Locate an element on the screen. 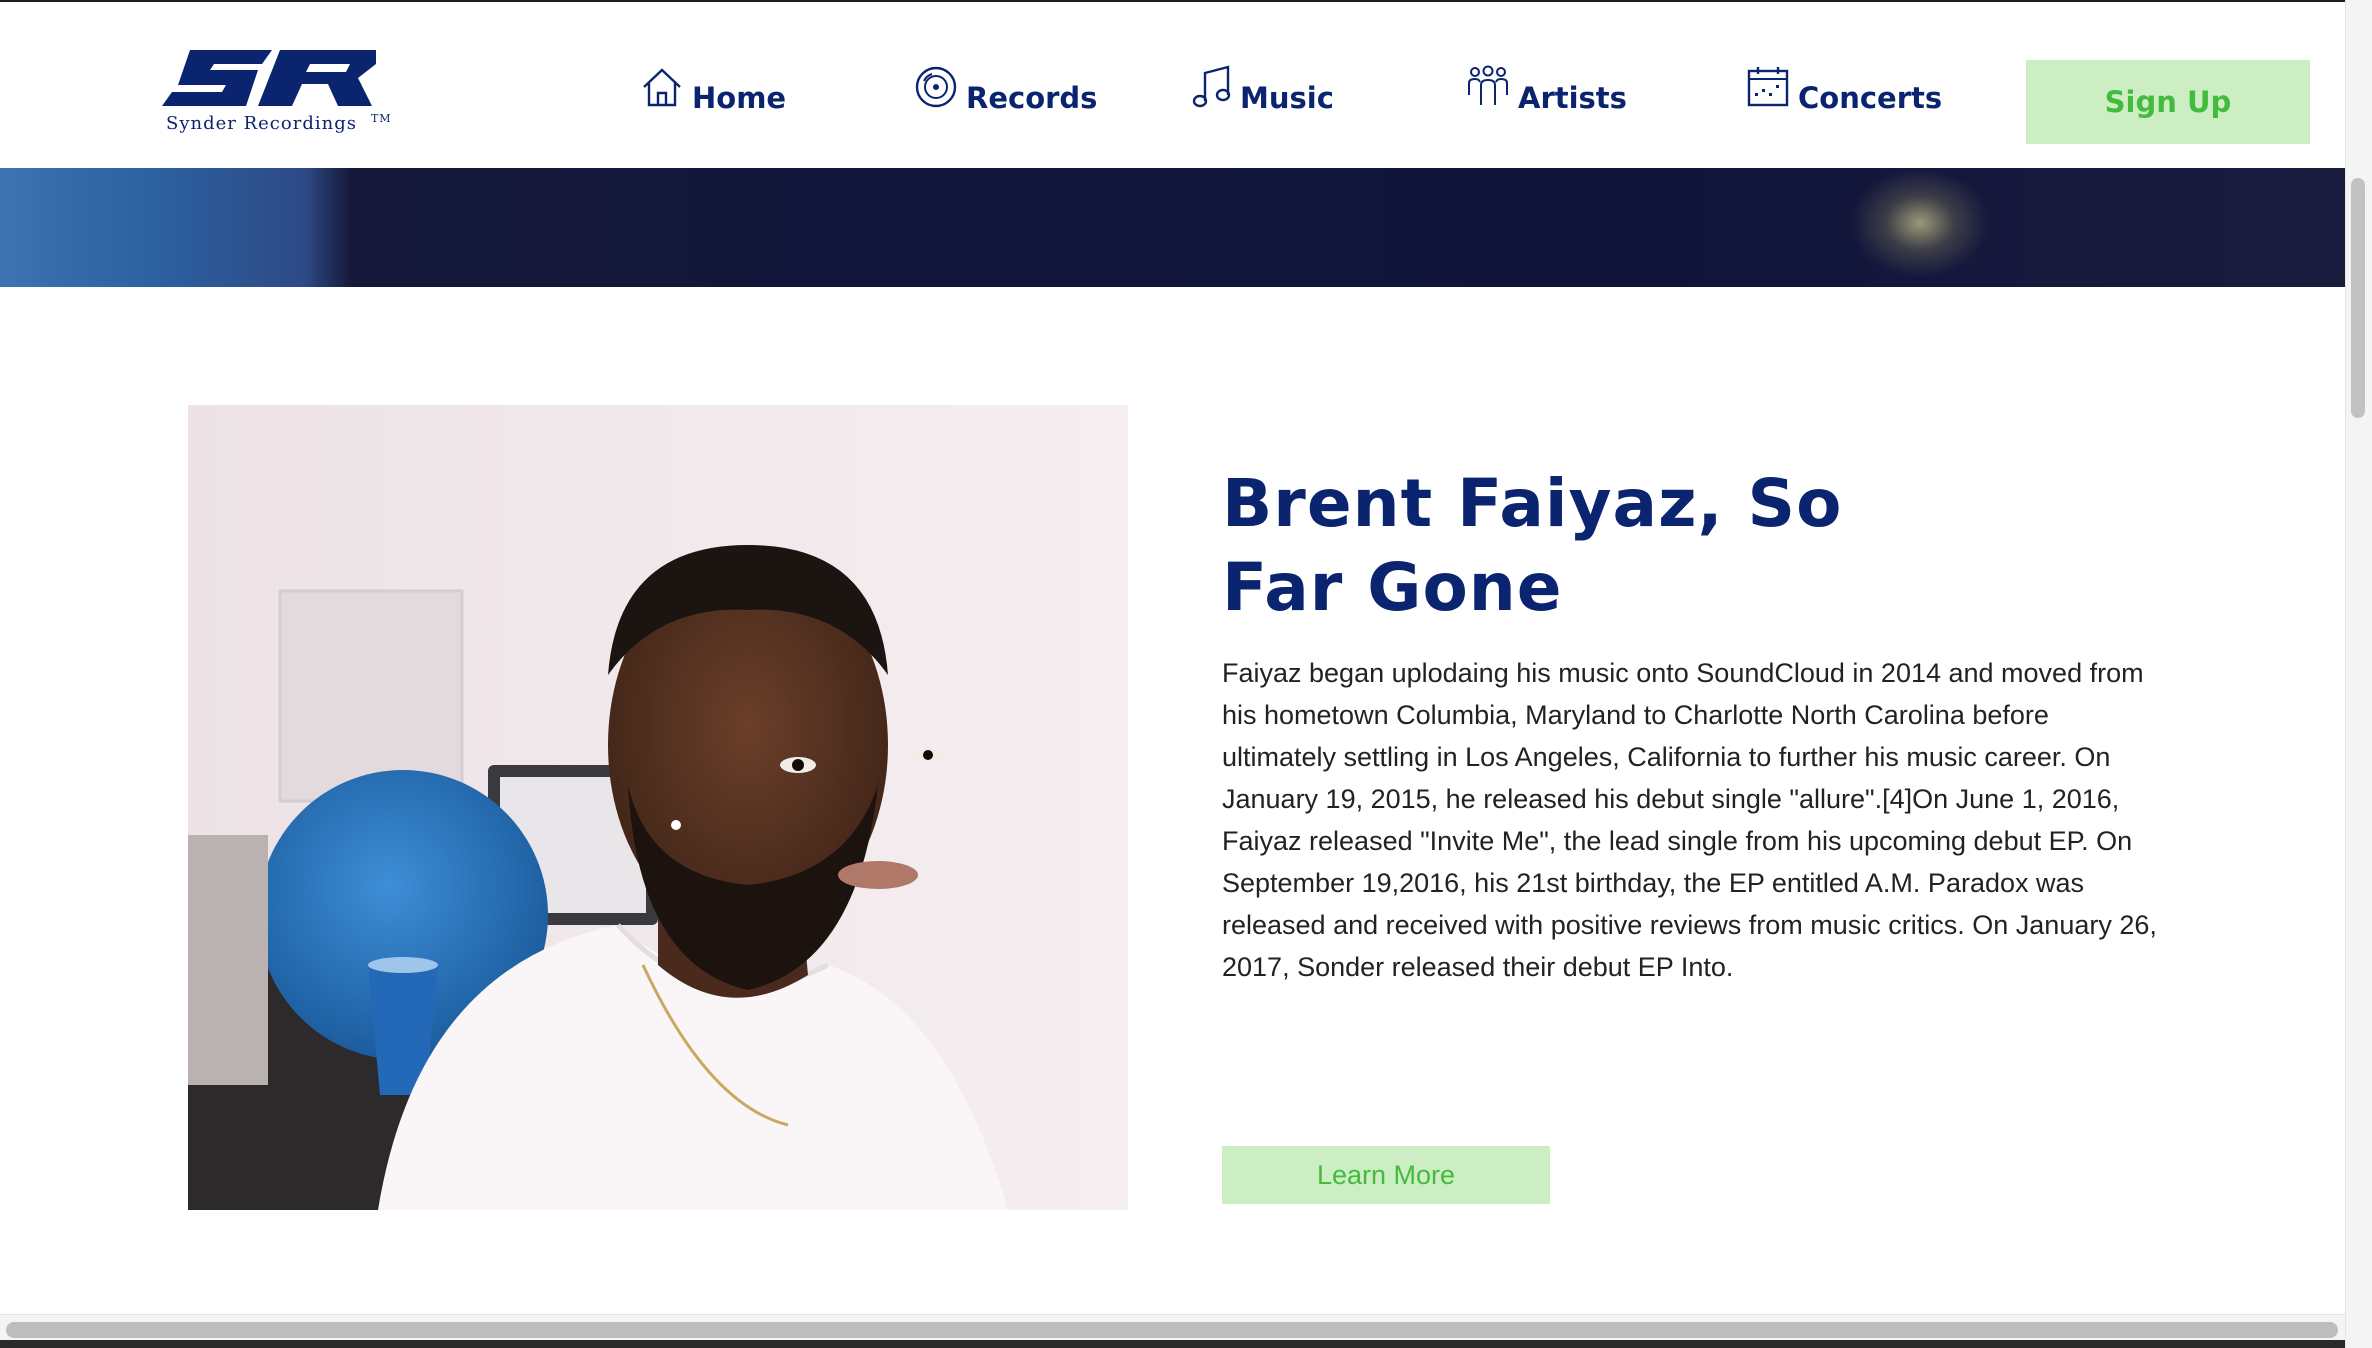 This screenshot has height=1348, width=2372. artist-title: Brent Faiyaz, So Far Gone is located at coordinates (1532, 545).